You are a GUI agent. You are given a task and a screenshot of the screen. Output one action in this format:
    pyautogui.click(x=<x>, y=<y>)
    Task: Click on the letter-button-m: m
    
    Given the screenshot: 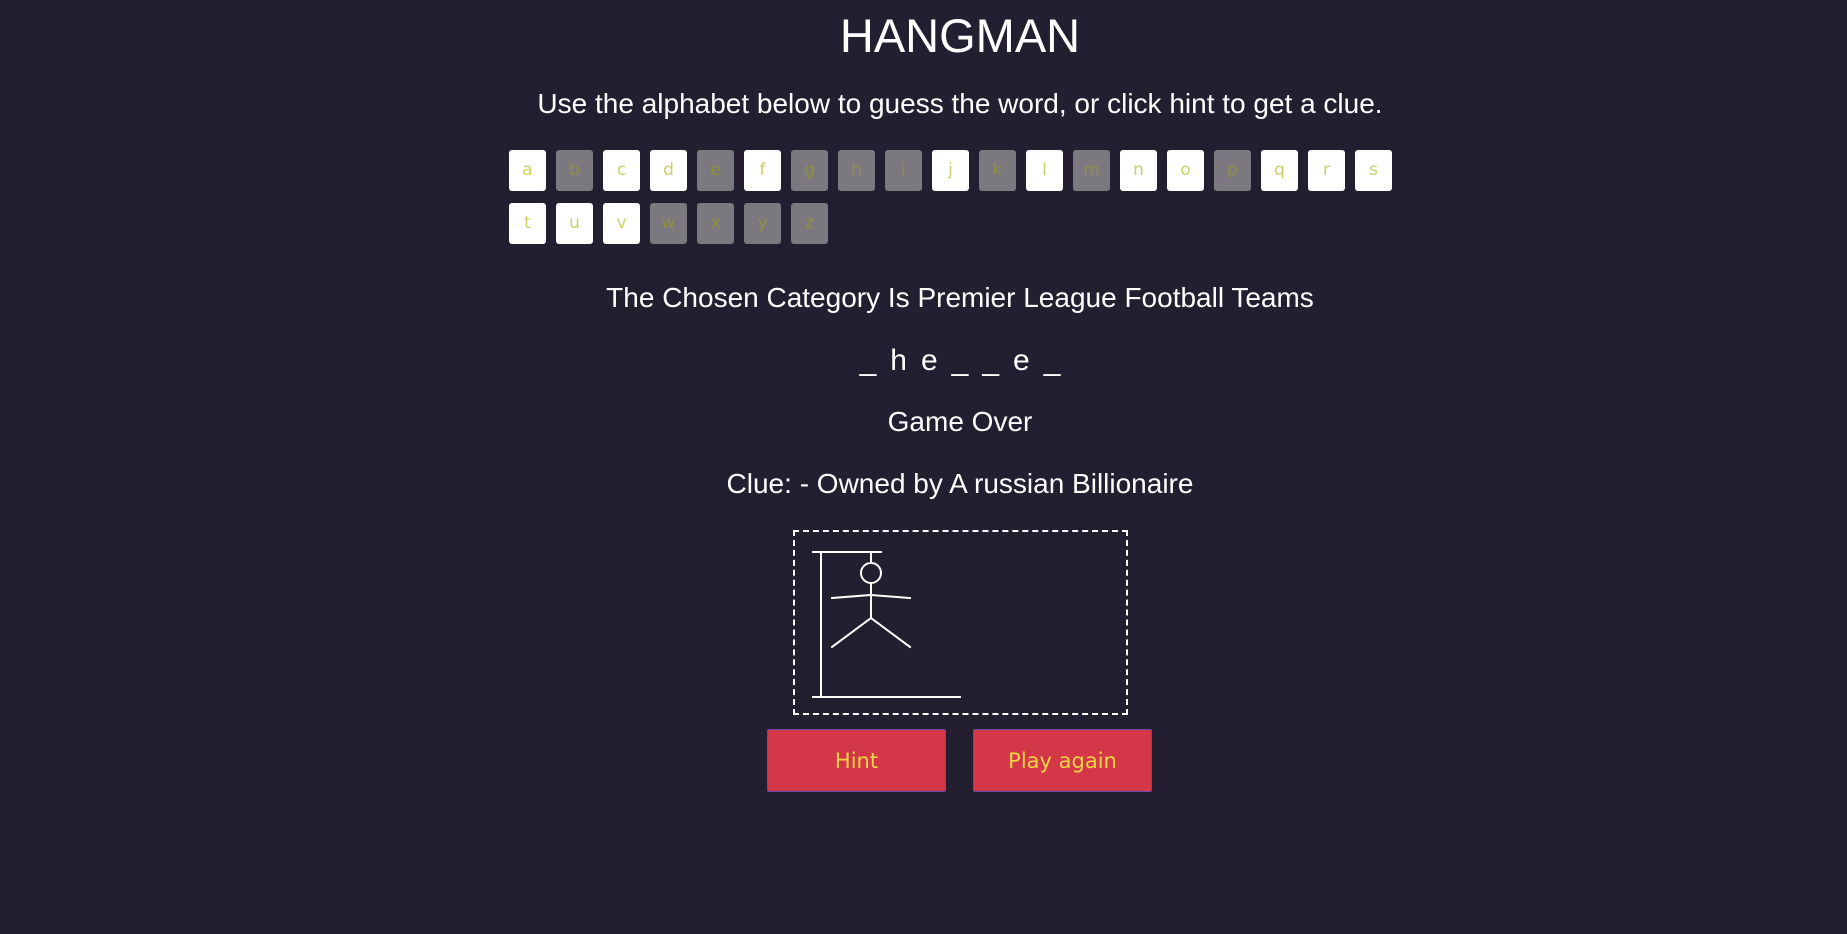 What is the action you would take?
    pyautogui.click(x=1091, y=170)
    